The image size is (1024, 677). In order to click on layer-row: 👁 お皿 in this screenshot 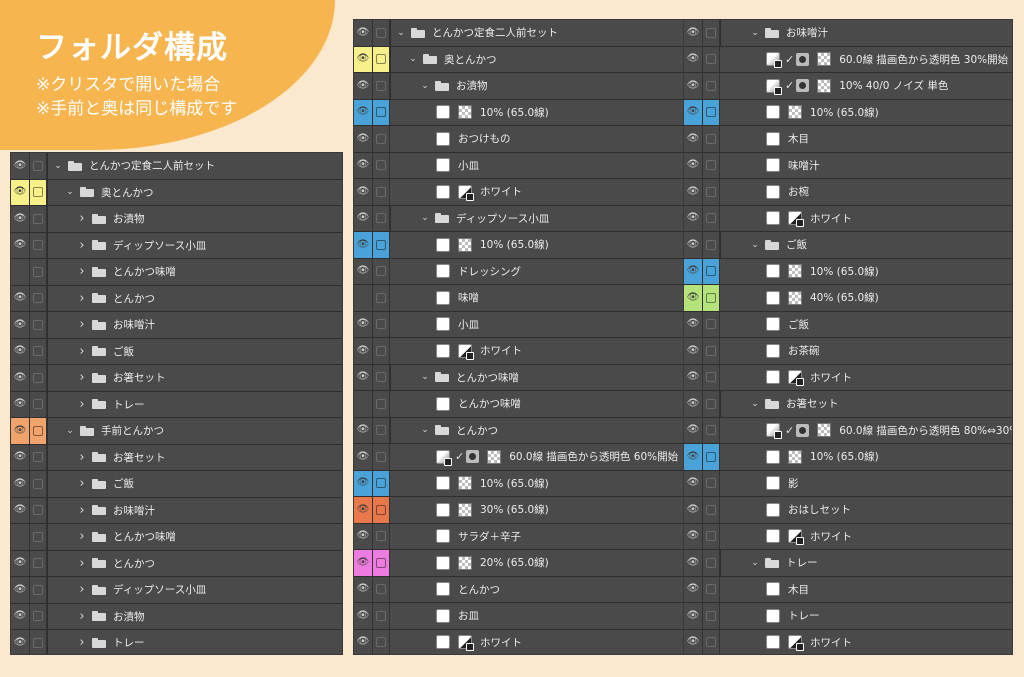, I will do `click(529, 616)`.